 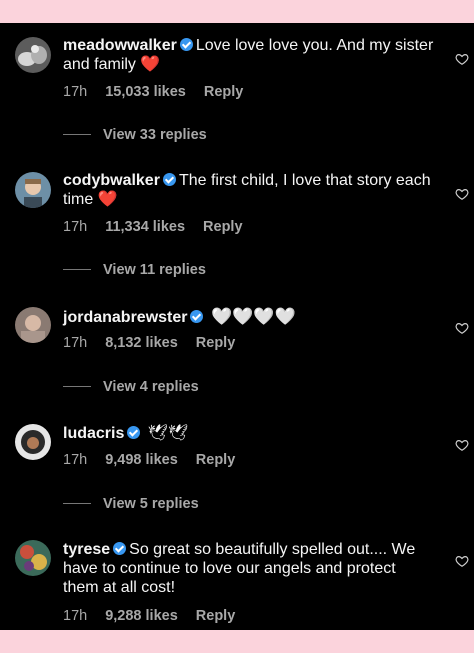 I want to click on comment-meta: 17h 8,132 likes Reply, so click(x=158, y=343).